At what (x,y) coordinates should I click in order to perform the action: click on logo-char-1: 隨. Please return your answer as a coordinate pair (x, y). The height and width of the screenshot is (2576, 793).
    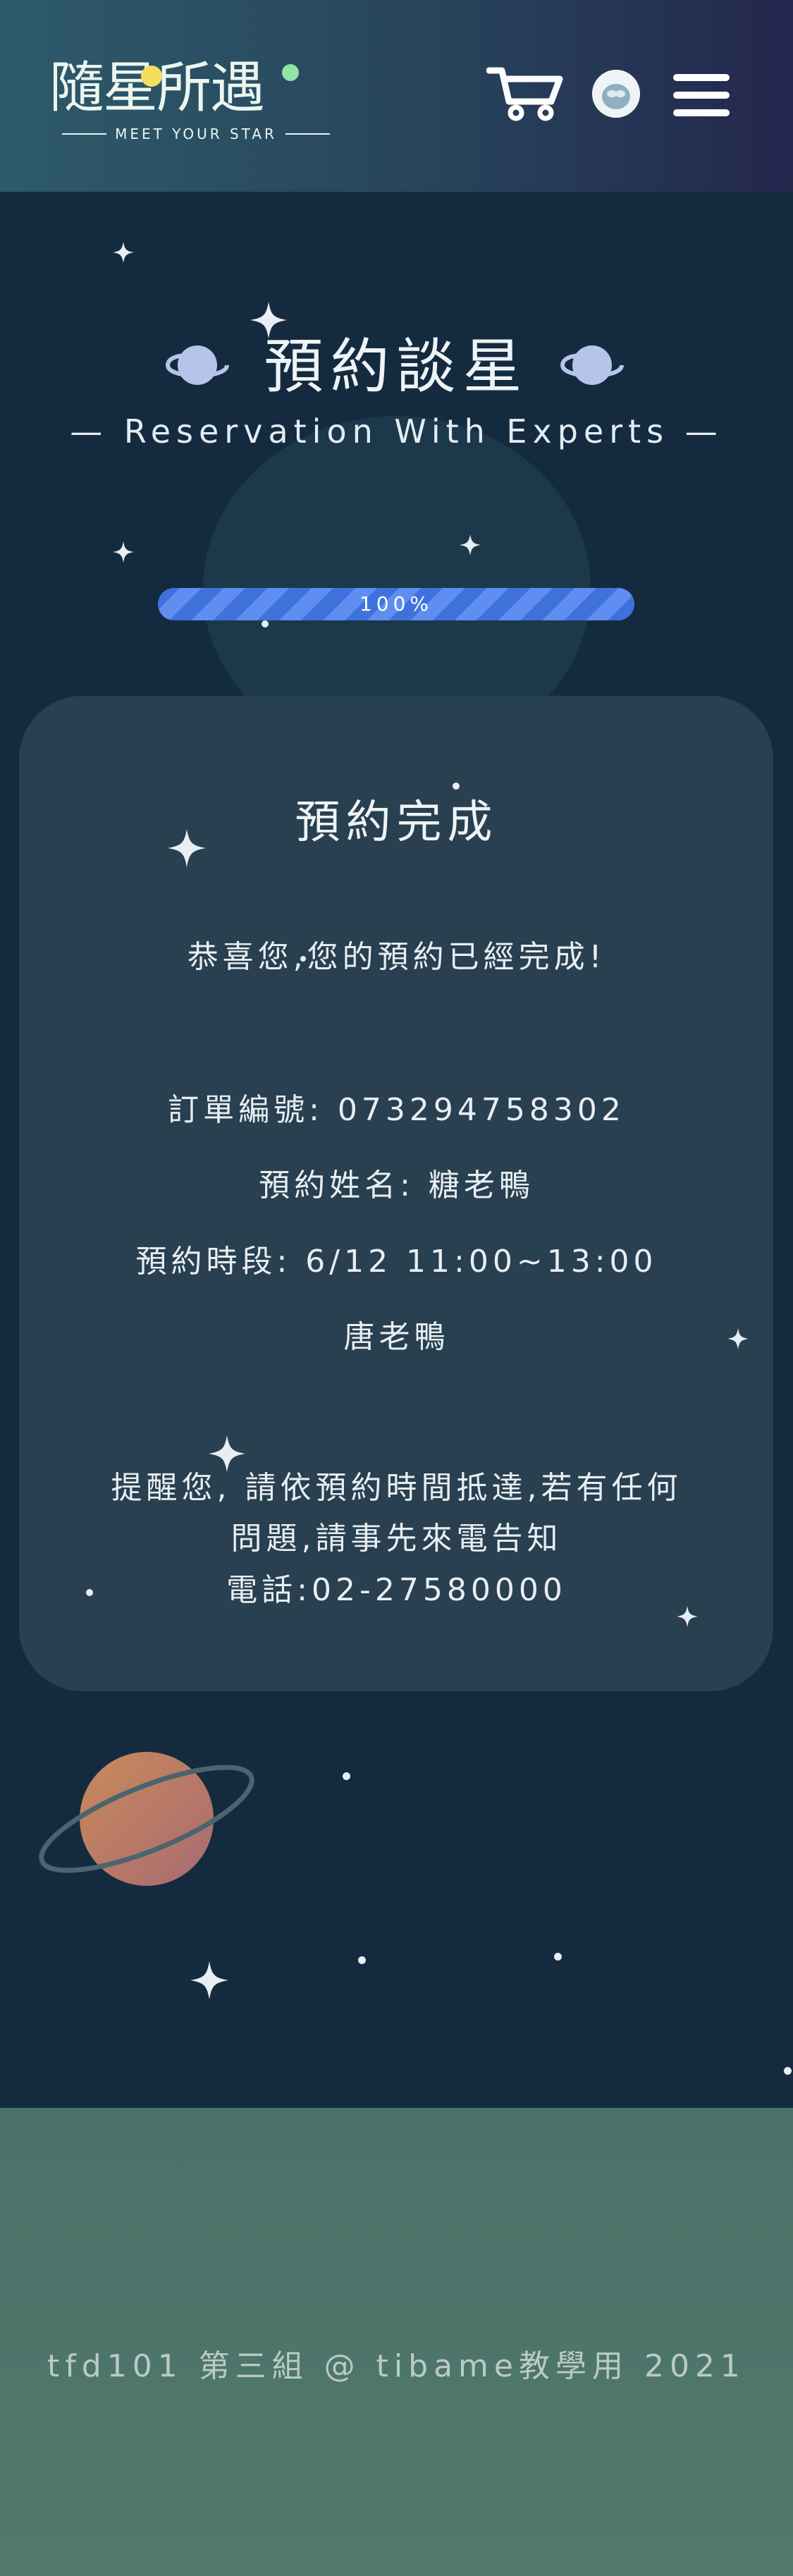
    Looking at the image, I should click on (76, 88).